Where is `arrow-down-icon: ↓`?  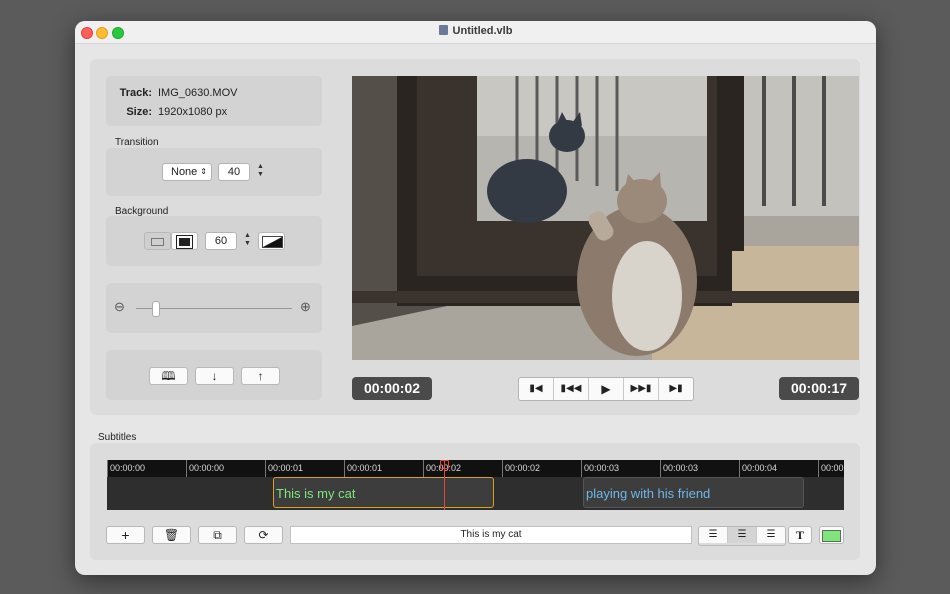 arrow-down-icon: ↓ is located at coordinates (214, 376).